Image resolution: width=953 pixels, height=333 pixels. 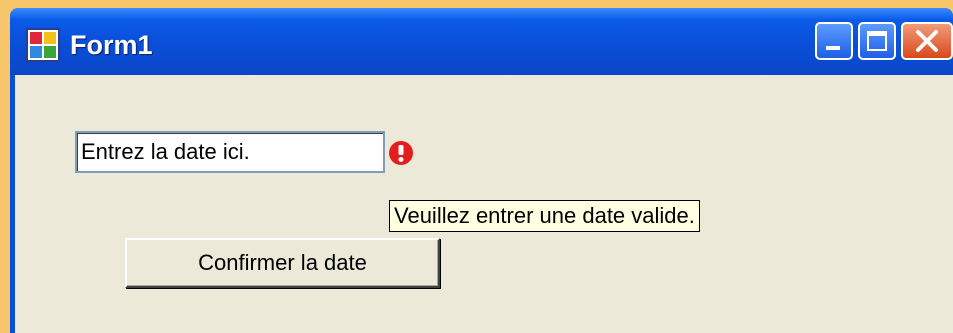 I want to click on close-button, so click(x=927, y=41).